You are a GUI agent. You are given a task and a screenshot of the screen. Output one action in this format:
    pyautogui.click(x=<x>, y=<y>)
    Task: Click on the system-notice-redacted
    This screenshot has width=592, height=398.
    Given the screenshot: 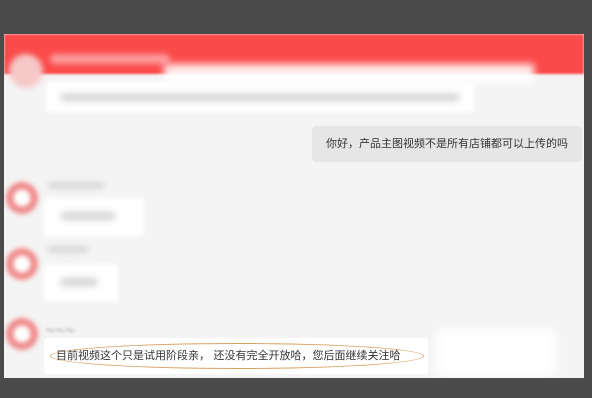 What is the action you would take?
    pyautogui.click(x=260, y=97)
    